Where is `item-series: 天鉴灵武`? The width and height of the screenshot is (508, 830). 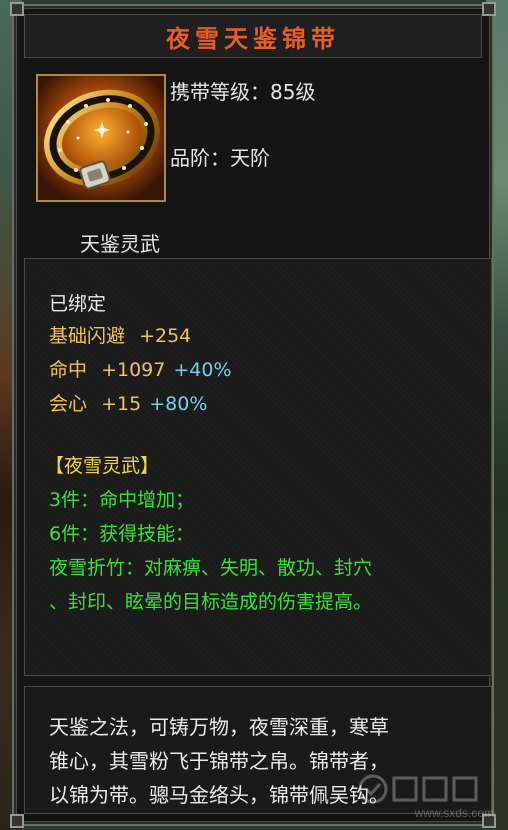 item-series: 天鉴灵武 is located at coordinates (120, 244).